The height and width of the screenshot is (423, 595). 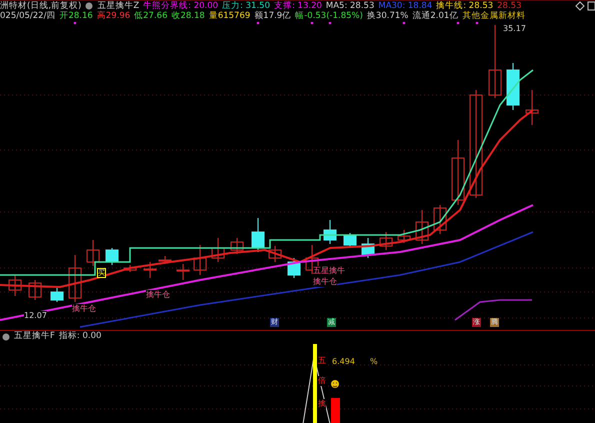 I want to click on indicator-value: 支撑: 13.20, so click(x=298, y=5).